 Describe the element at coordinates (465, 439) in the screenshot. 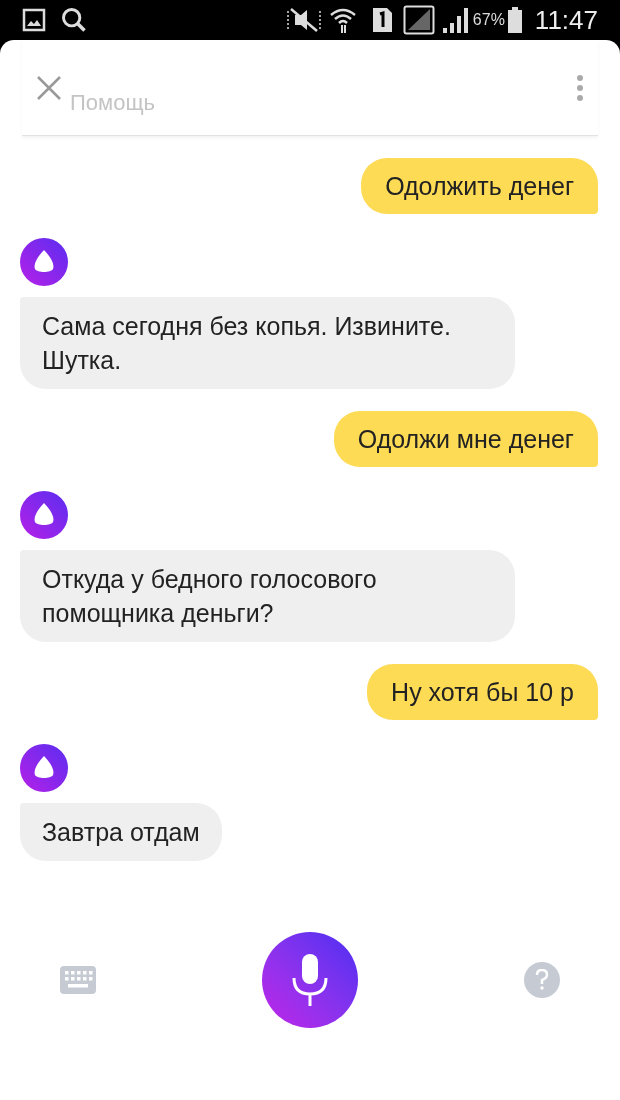

I see `user-message: Одолжи мне денег` at that location.